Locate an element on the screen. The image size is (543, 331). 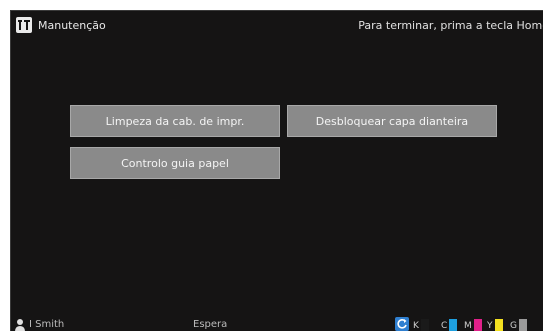
ink-label: Y is located at coordinates (490, 326).